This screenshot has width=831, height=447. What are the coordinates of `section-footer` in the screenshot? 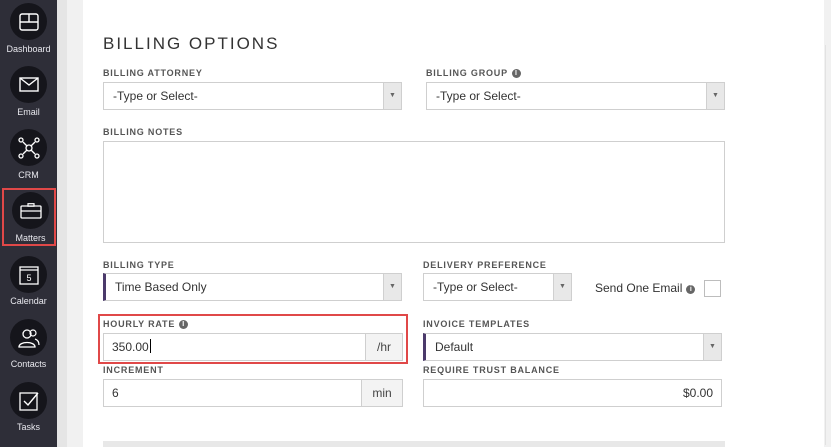 It's located at (414, 444).